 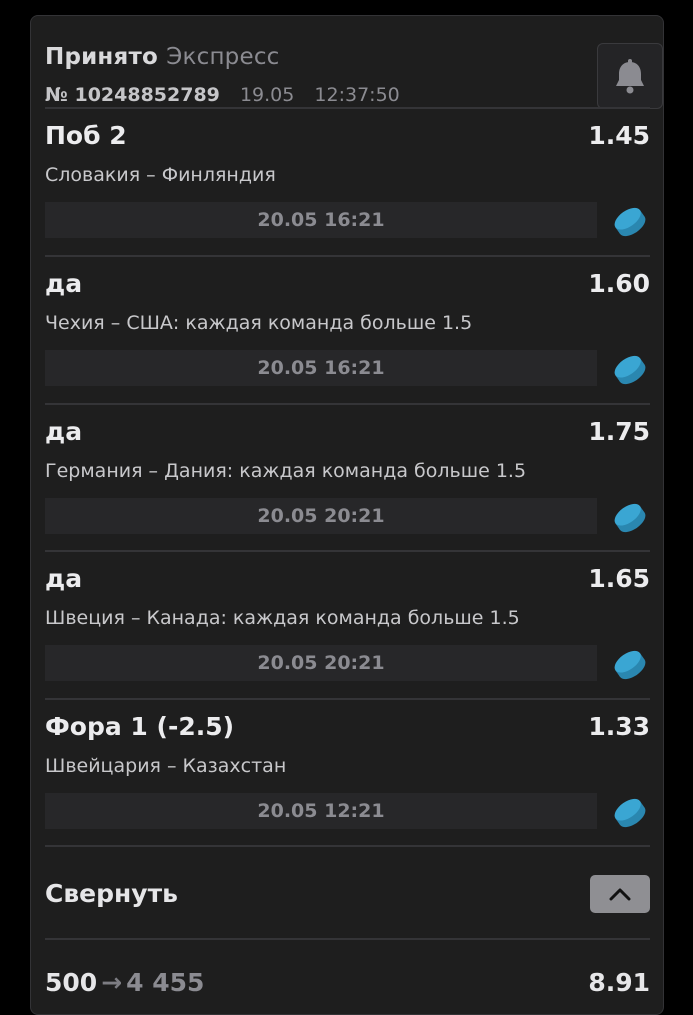 I want to click on bell-icon, so click(x=630, y=76).